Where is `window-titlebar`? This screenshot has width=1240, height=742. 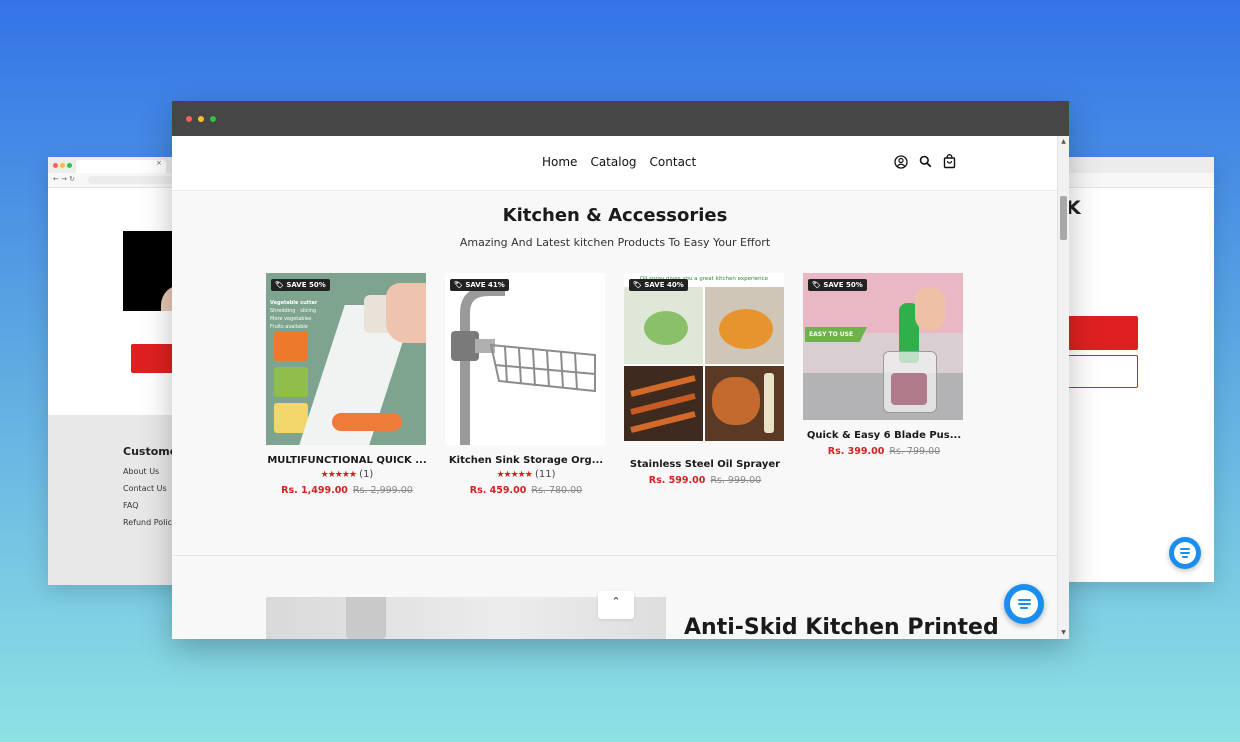
window-titlebar is located at coordinates (620, 118).